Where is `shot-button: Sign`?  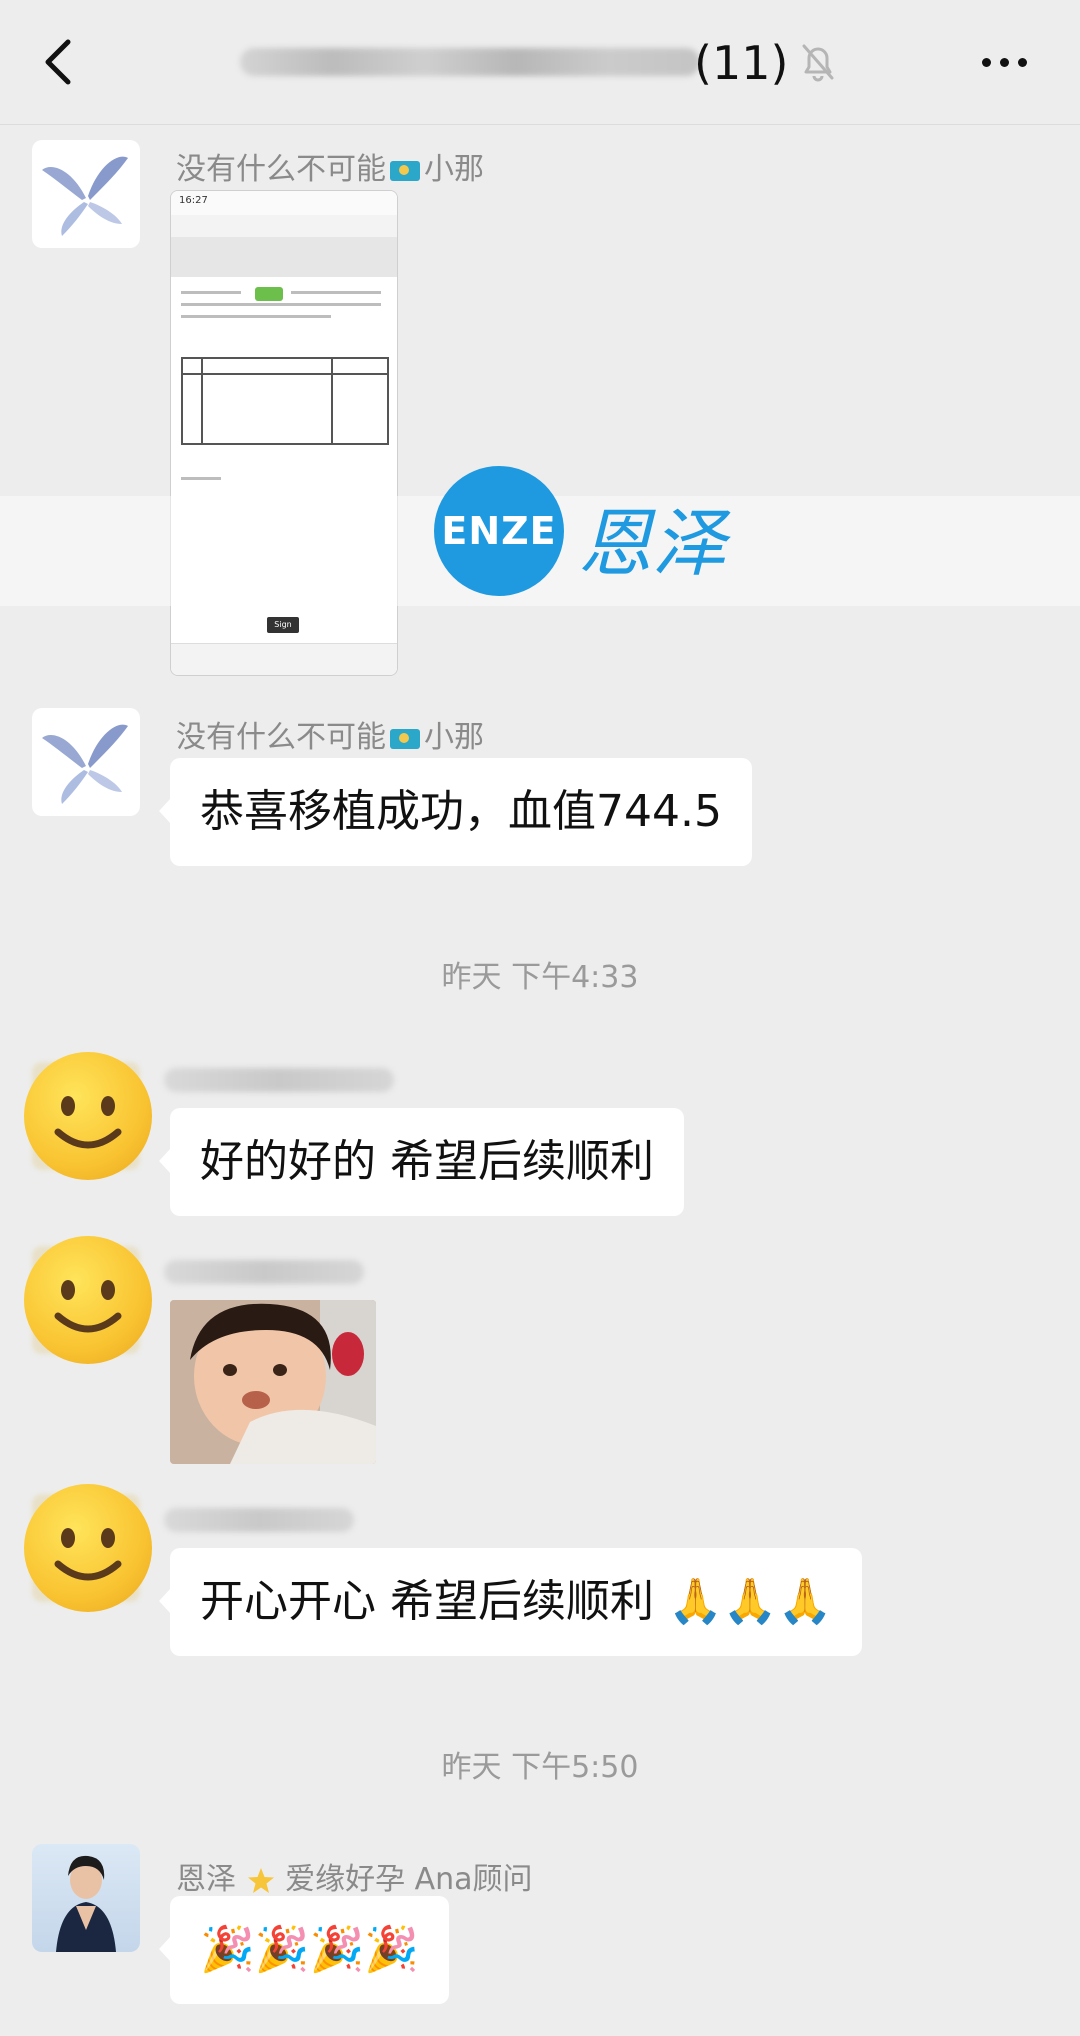 shot-button: Sign is located at coordinates (283, 625).